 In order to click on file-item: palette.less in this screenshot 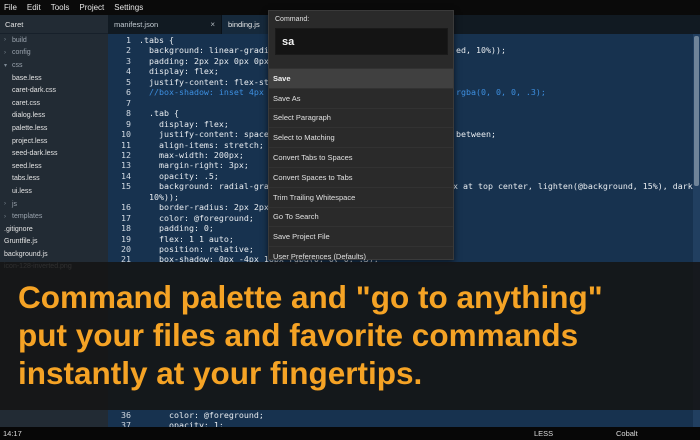, I will do `click(54, 128)`.